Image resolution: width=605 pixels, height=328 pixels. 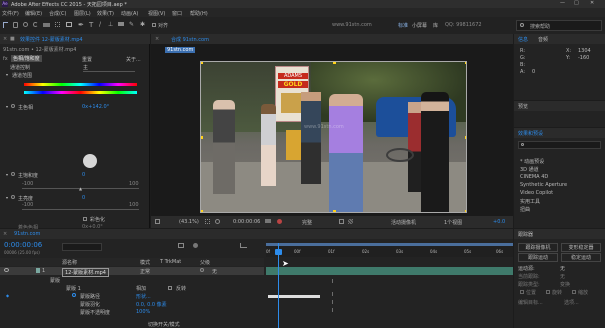 I want to click on snap-checkbox, so click(x=154, y=25).